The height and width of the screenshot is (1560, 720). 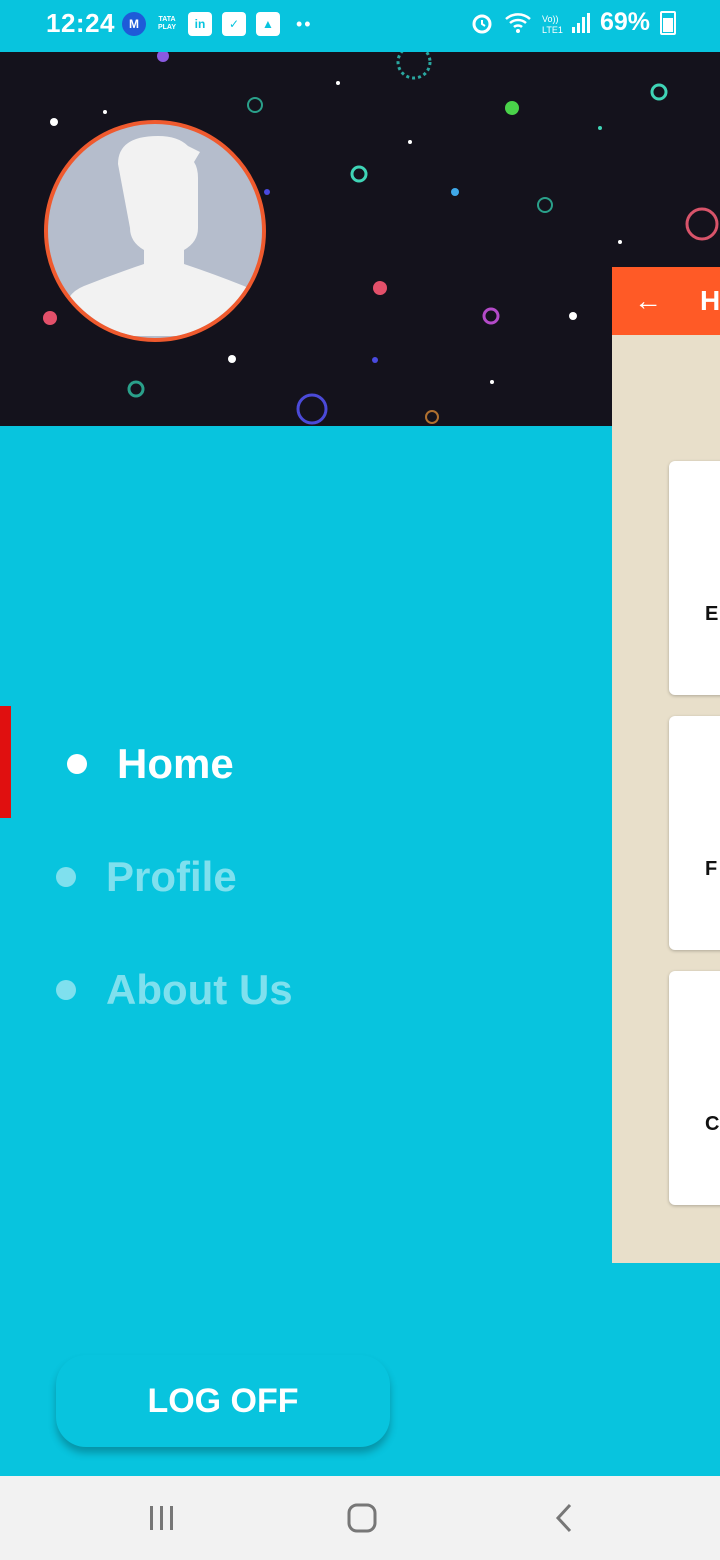 What do you see at coordinates (360, 26) in the screenshot?
I see `status-bar: 12:24 M TATA PLAY in ✓ ▲ •• Vo)) LTE1 69%` at bounding box center [360, 26].